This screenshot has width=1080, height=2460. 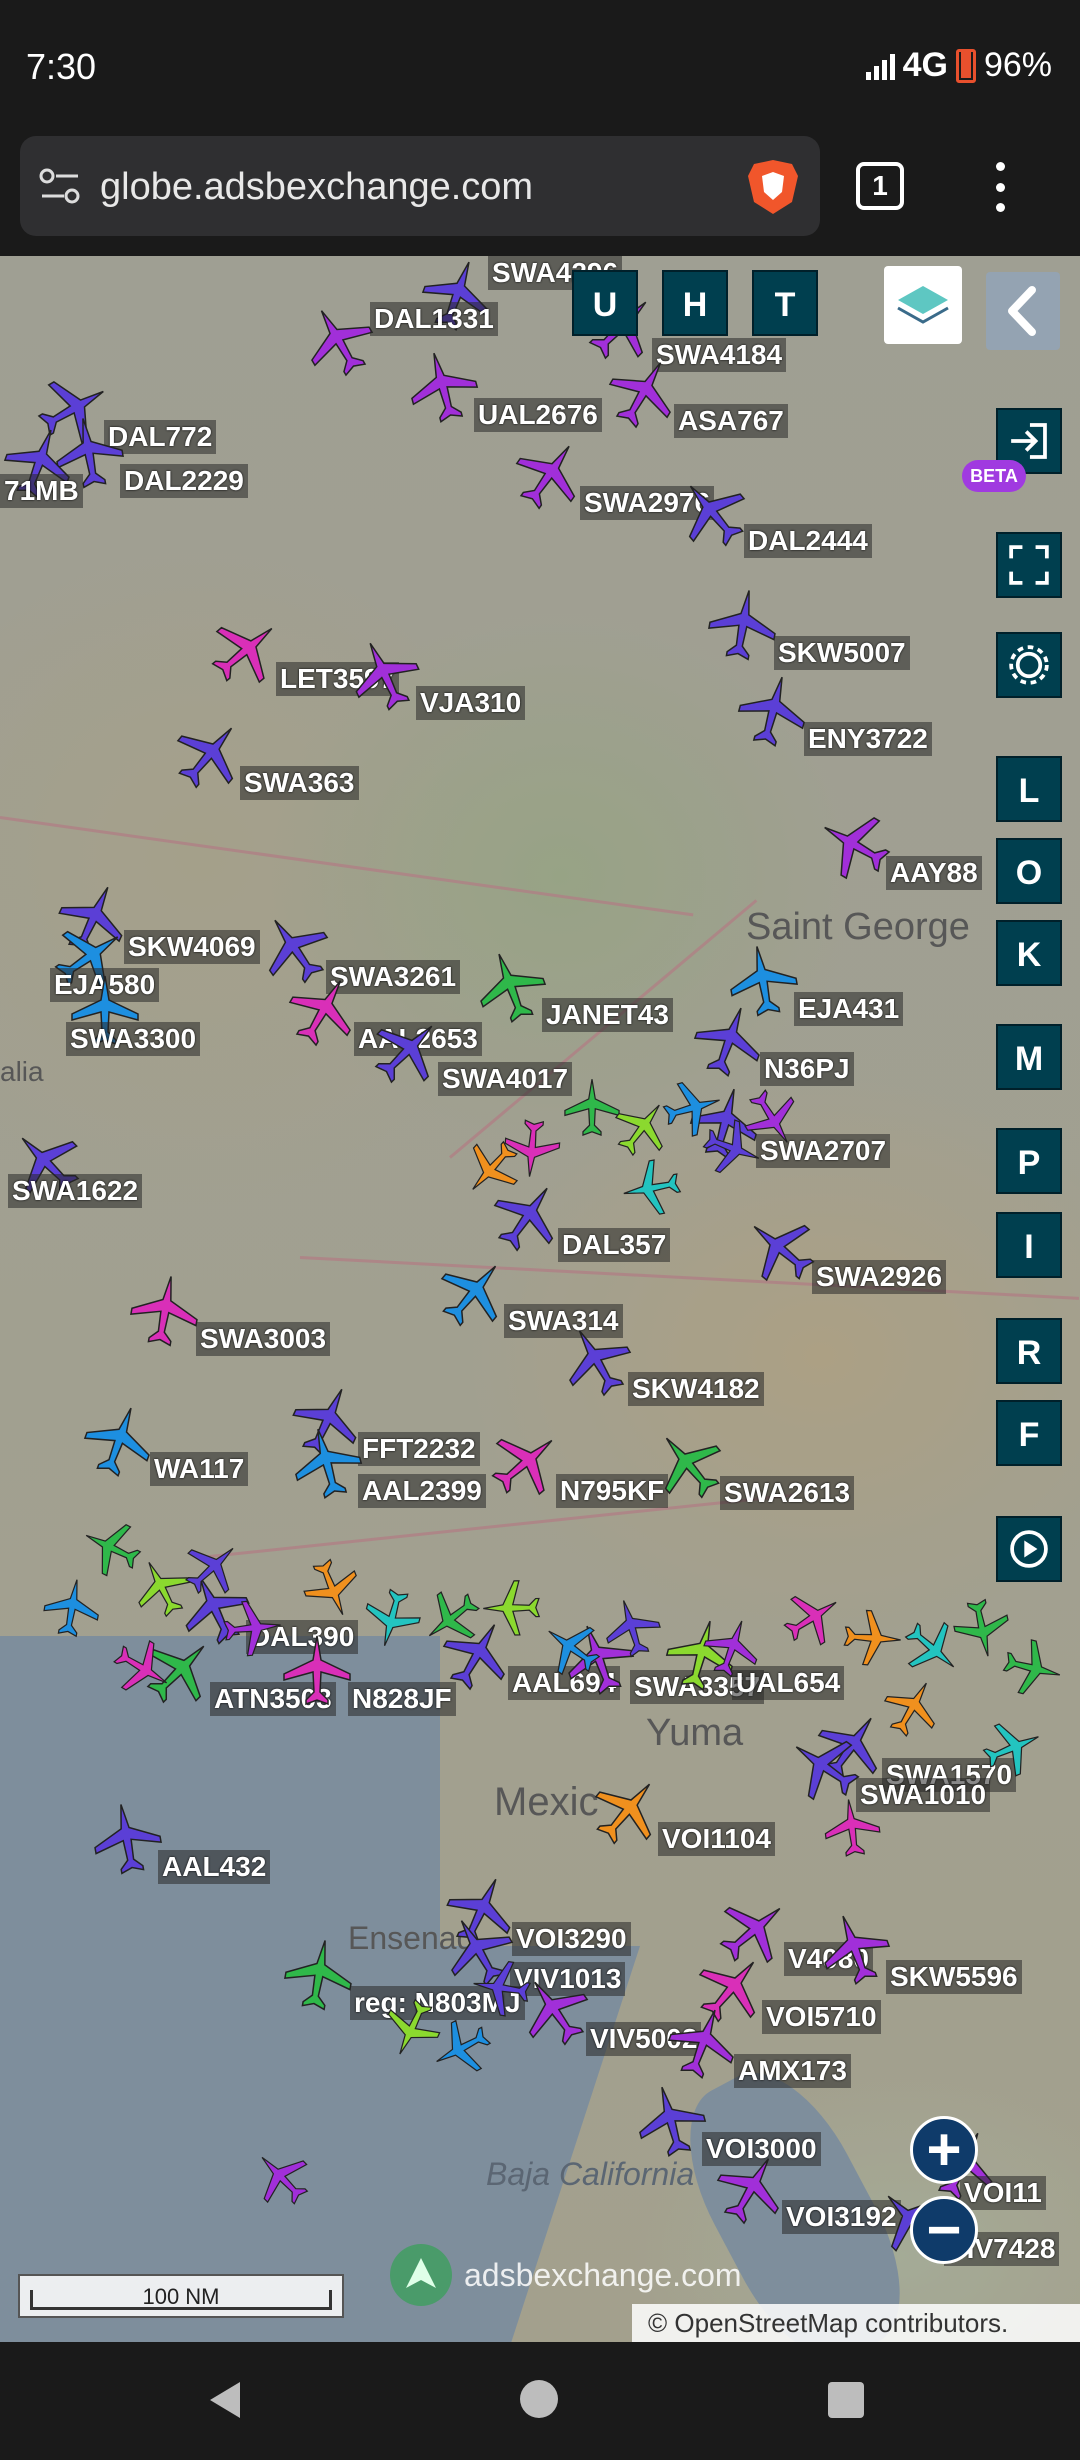 What do you see at coordinates (954, 1977) in the screenshot?
I see `flight-label: SKW5596` at bounding box center [954, 1977].